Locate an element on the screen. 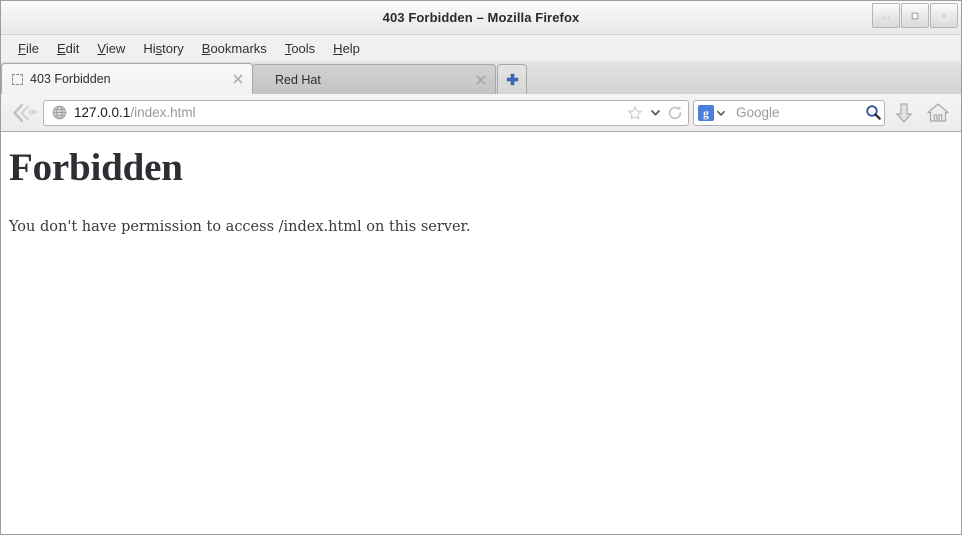  close-icon is located at coordinates (944, 15).